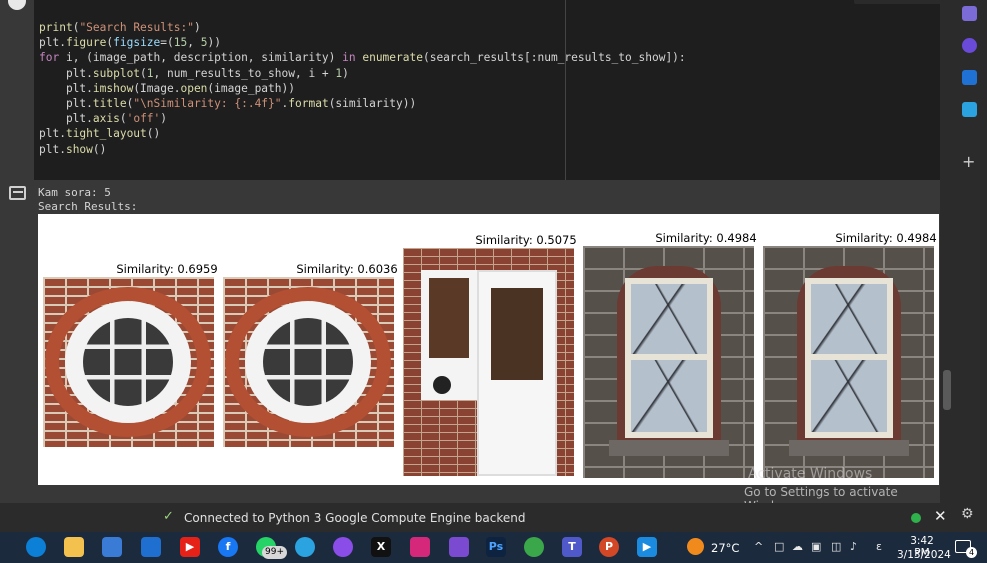  I want to click on close-icon: ✕, so click(940, 516).